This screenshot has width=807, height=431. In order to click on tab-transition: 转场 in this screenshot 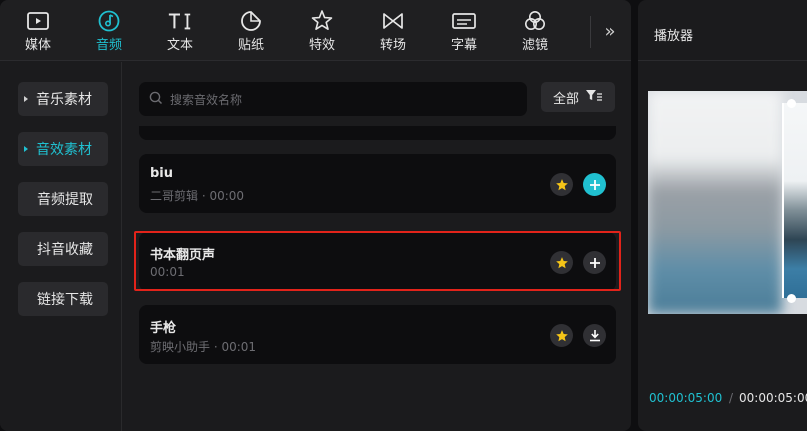, I will do `click(393, 33)`.